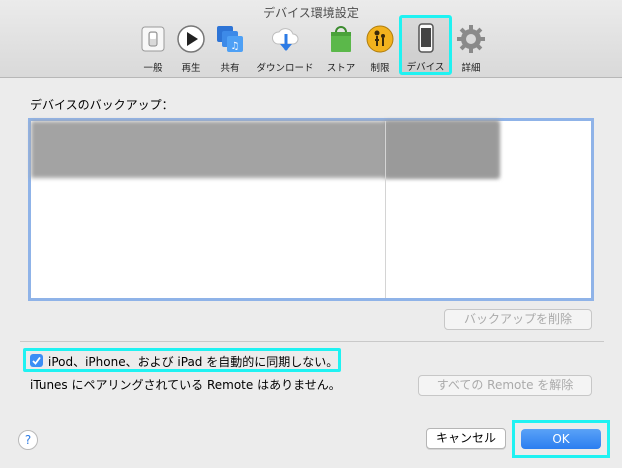 Image resolution: width=622 pixels, height=468 pixels. What do you see at coordinates (466, 438) in the screenshot?
I see `cancel-button: キャンセル` at bounding box center [466, 438].